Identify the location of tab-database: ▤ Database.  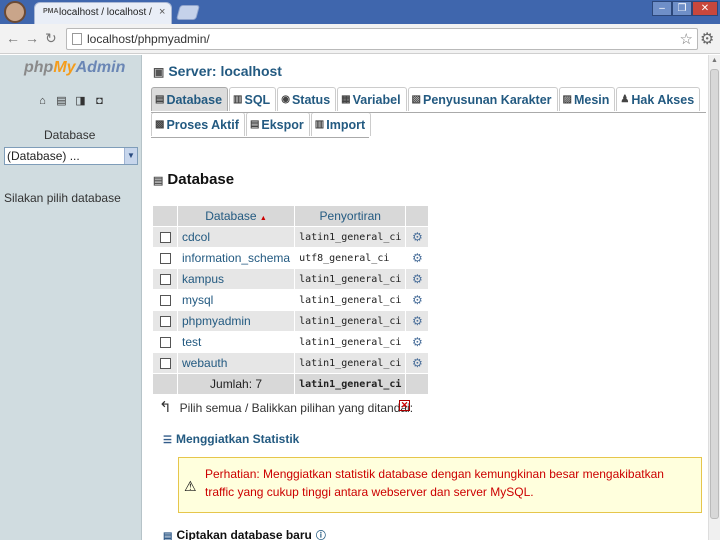
(190, 99).